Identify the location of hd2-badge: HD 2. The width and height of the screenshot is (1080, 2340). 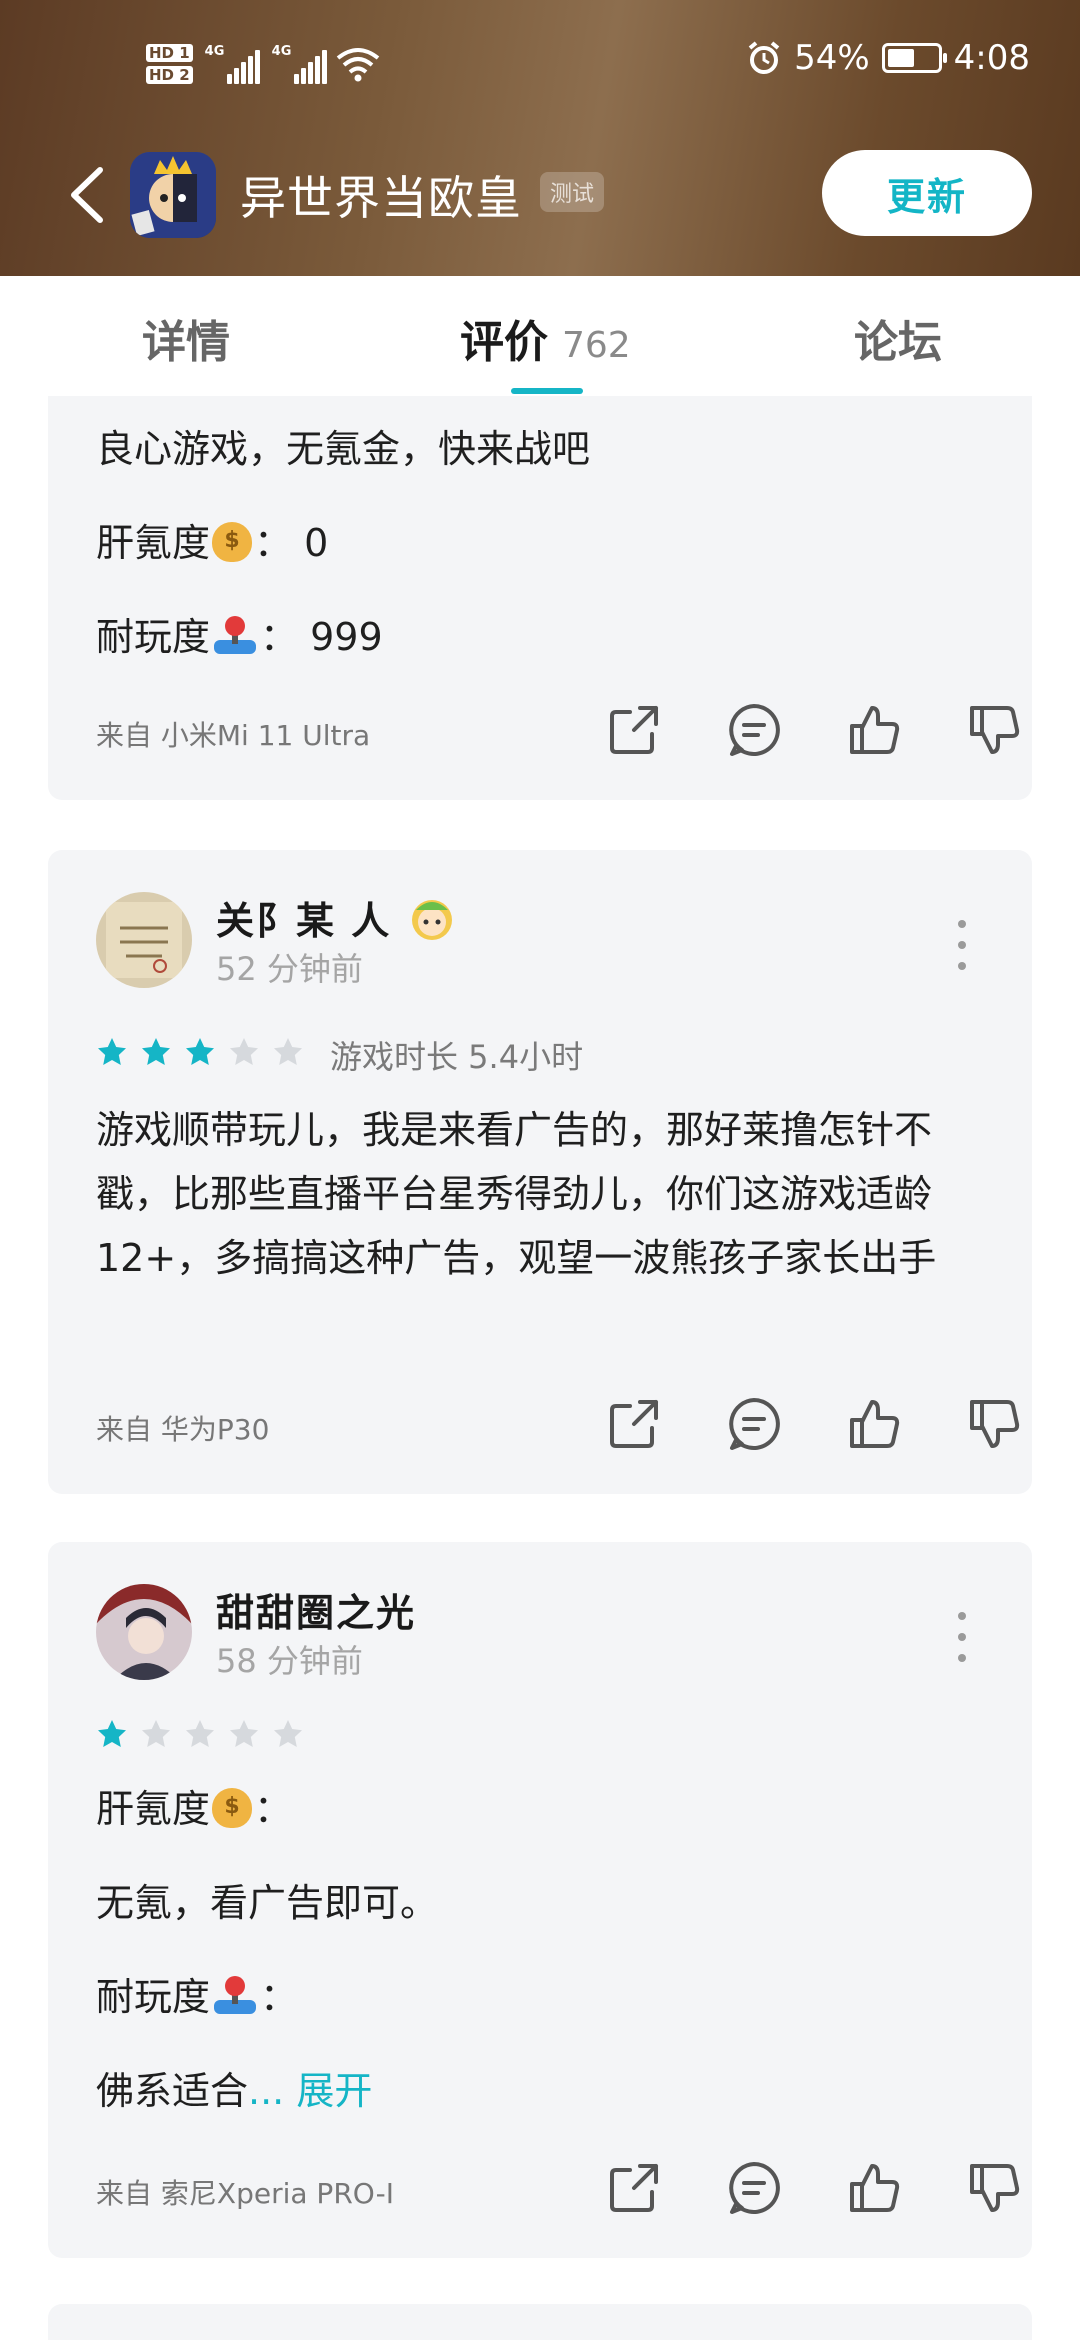
(169, 75).